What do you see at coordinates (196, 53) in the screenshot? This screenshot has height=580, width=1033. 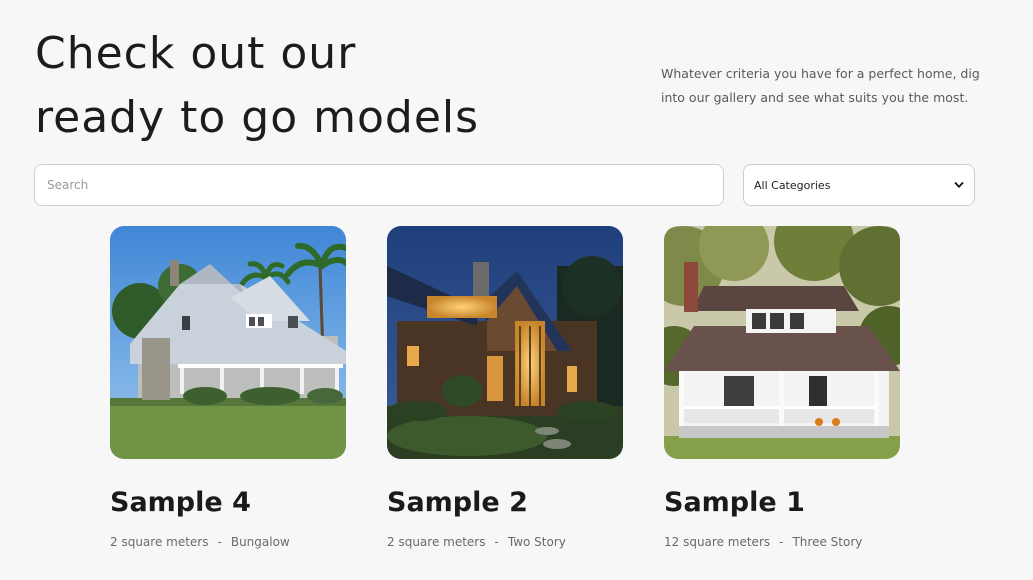 I see `page-title-line-1: Check out our` at bounding box center [196, 53].